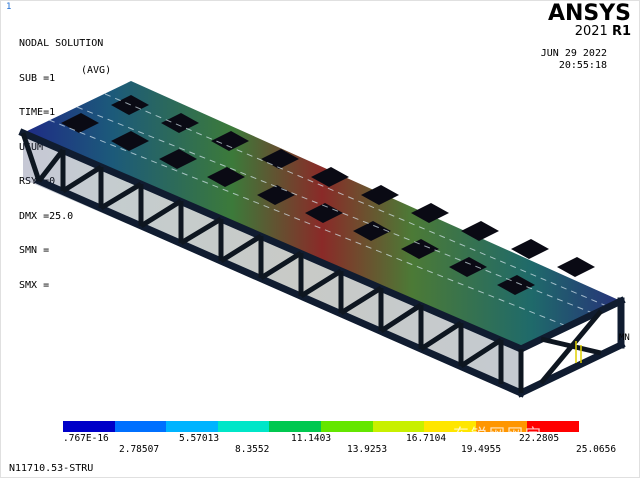 This screenshot has width=640, height=479. What do you see at coordinates (426, 438) in the screenshot?
I see `legend-label: 16.7104` at bounding box center [426, 438].